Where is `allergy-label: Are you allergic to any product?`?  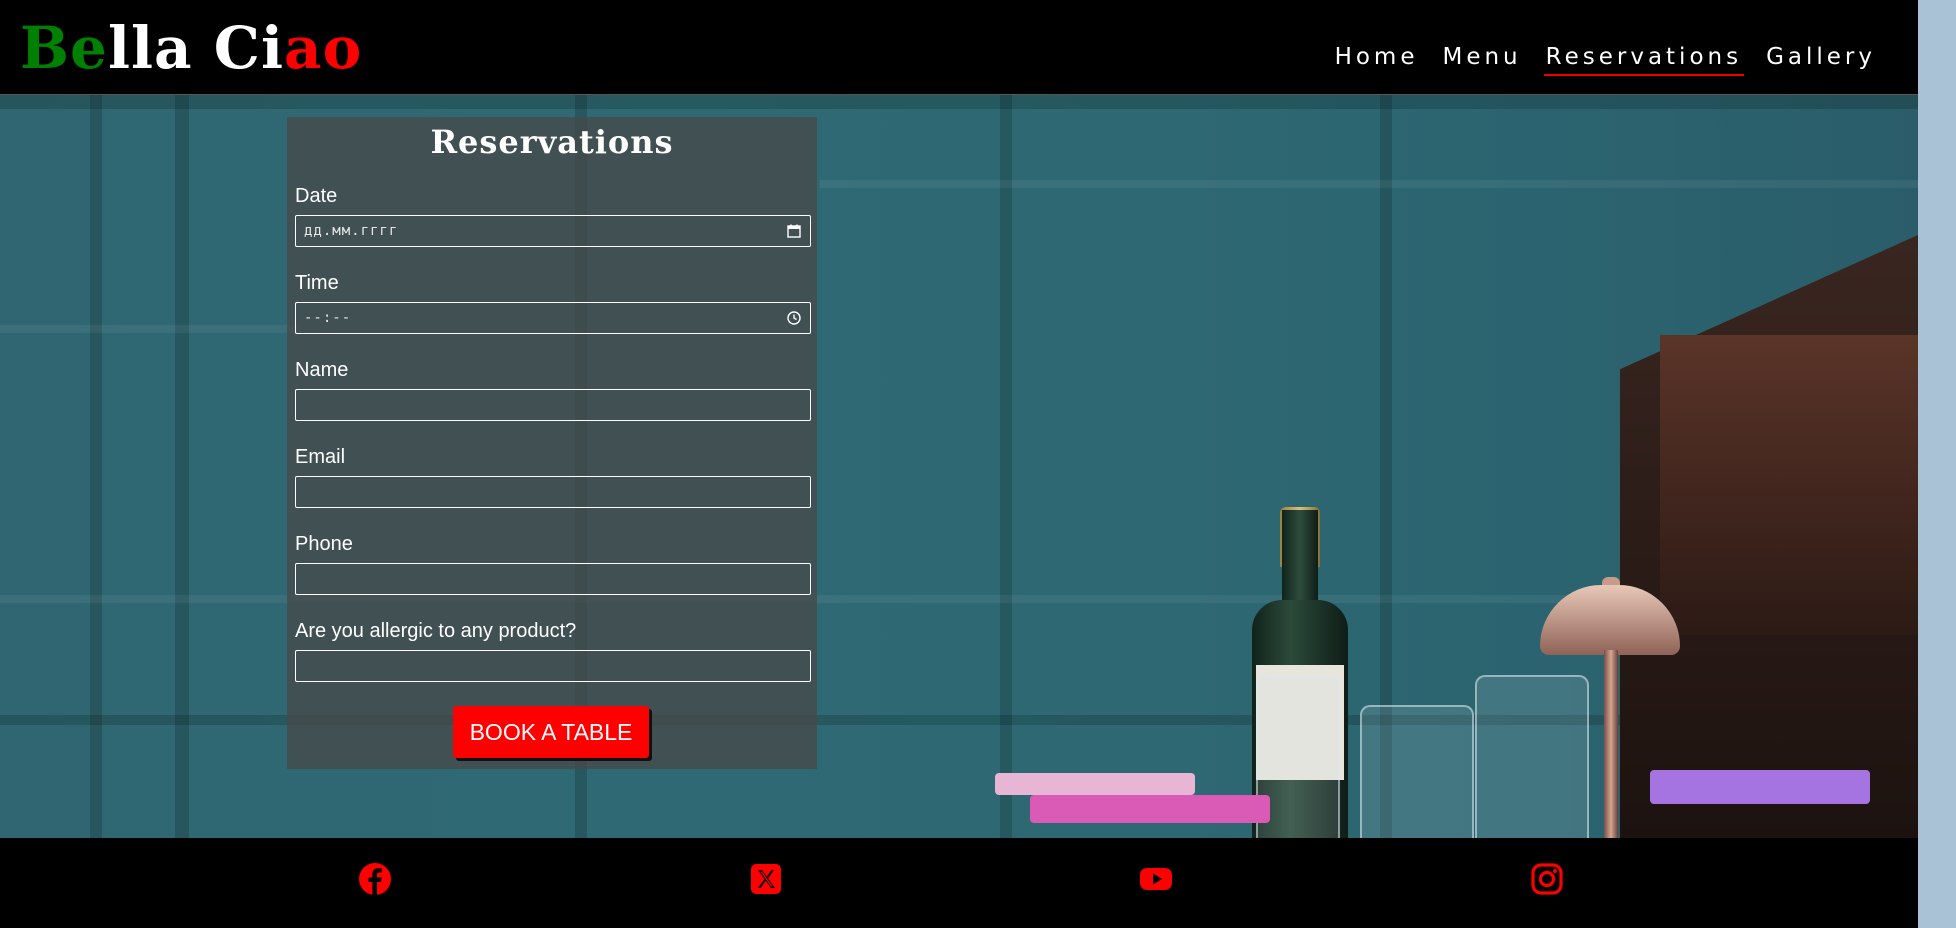
allergy-label: Are you allergic to any product? is located at coordinates (436, 631).